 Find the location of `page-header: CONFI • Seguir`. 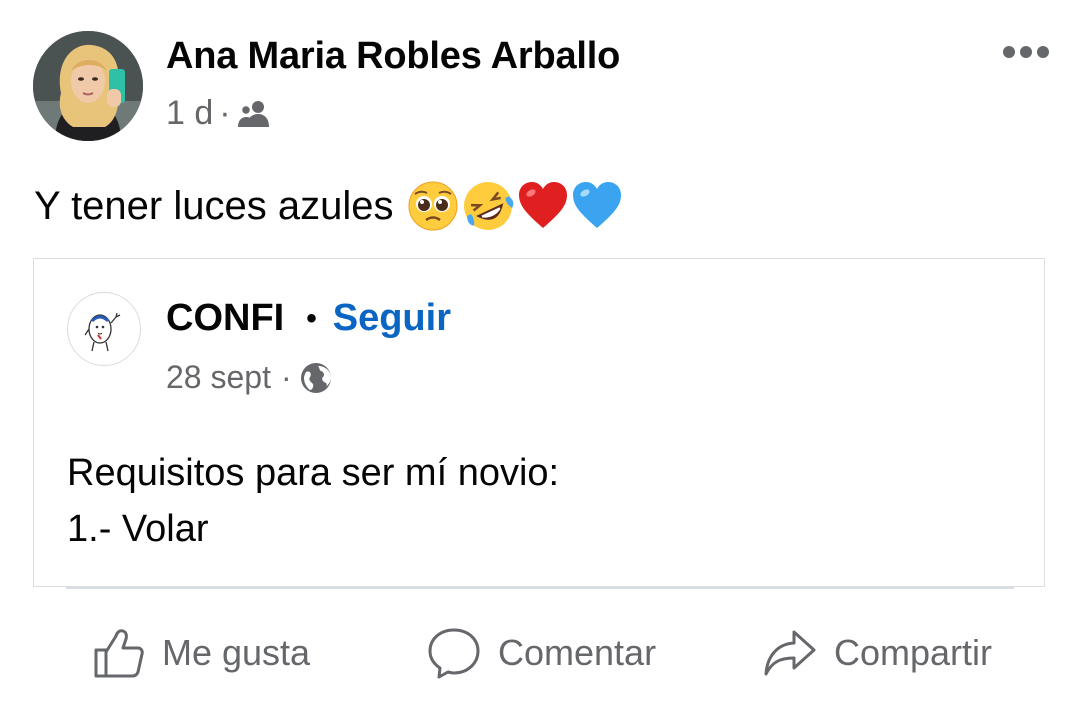

page-header: CONFI • Seguir is located at coordinates (308, 318).